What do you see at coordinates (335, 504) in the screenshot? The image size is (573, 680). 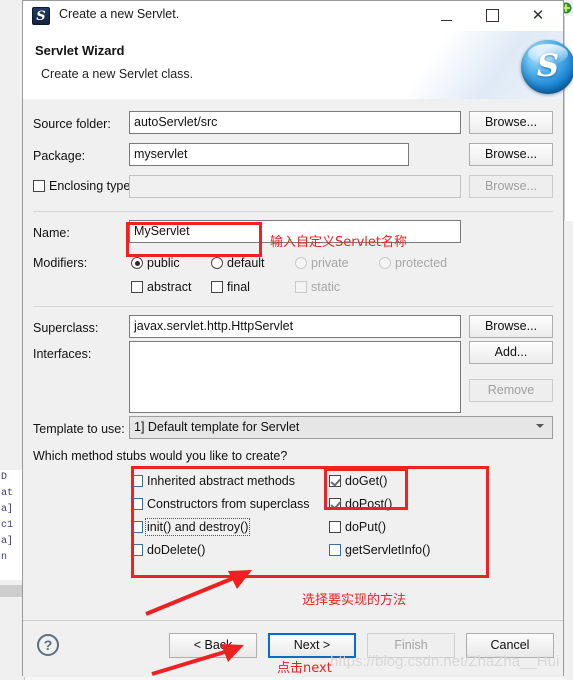 I see `stub-dopost-box` at bounding box center [335, 504].